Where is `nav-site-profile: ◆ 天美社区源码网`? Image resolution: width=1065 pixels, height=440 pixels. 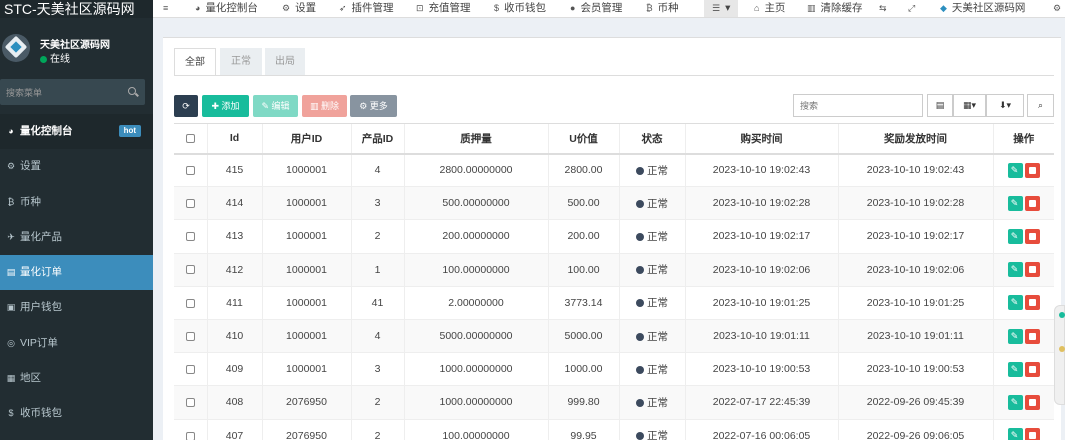
nav-site-profile: ◆ 天美社区源码网 is located at coordinates (982, 8).